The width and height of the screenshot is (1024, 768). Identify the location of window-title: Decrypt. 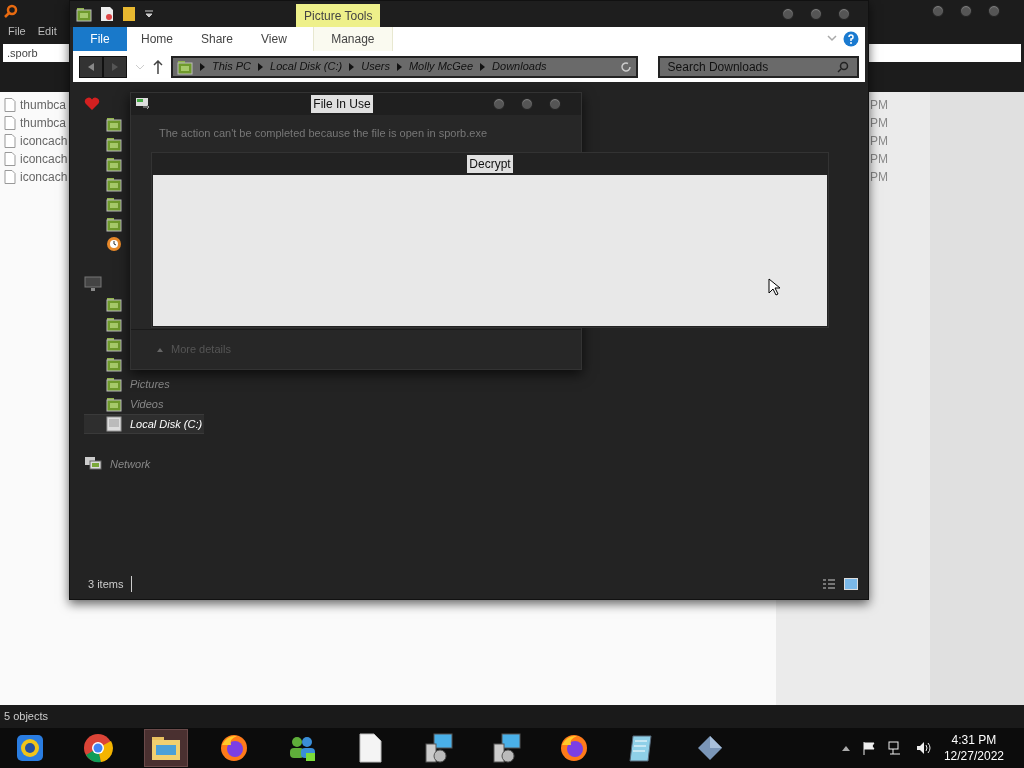
(490, 164).